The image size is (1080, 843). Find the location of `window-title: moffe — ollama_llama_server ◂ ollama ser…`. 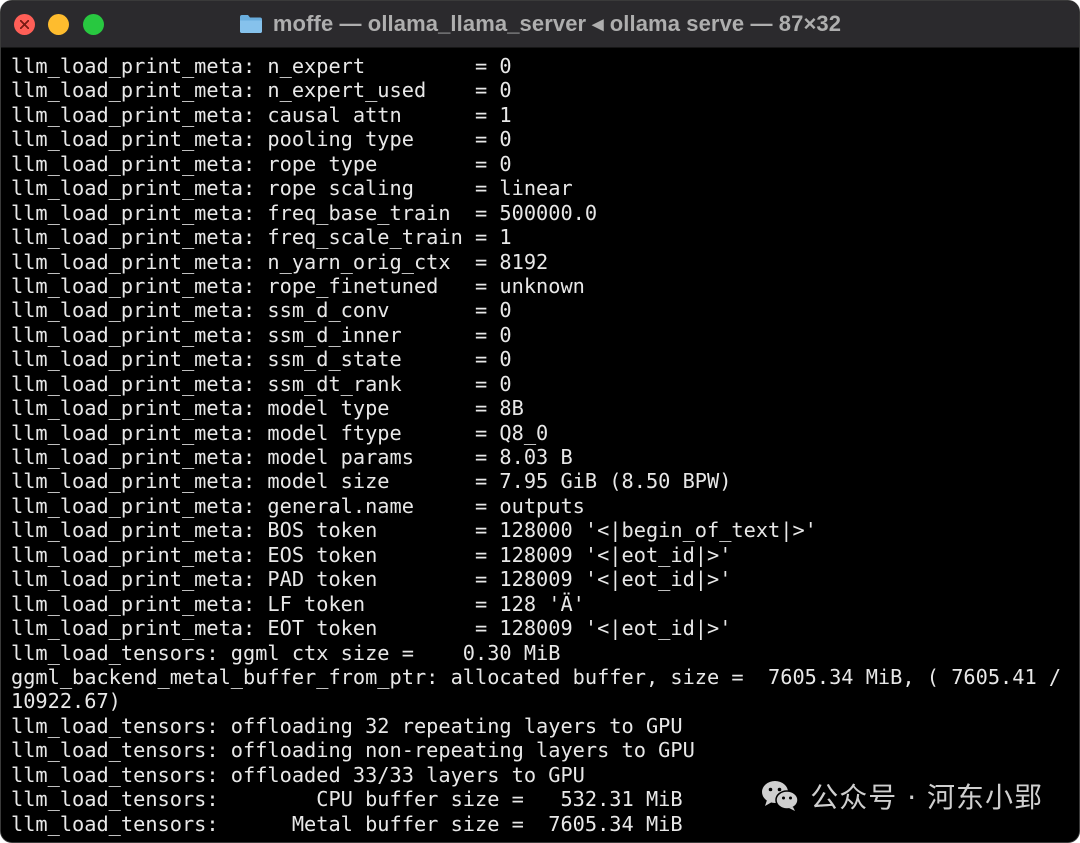

window-title: moffe — ollama_llama_server ◂ ollama ser… is located at coordinates (557, 23).